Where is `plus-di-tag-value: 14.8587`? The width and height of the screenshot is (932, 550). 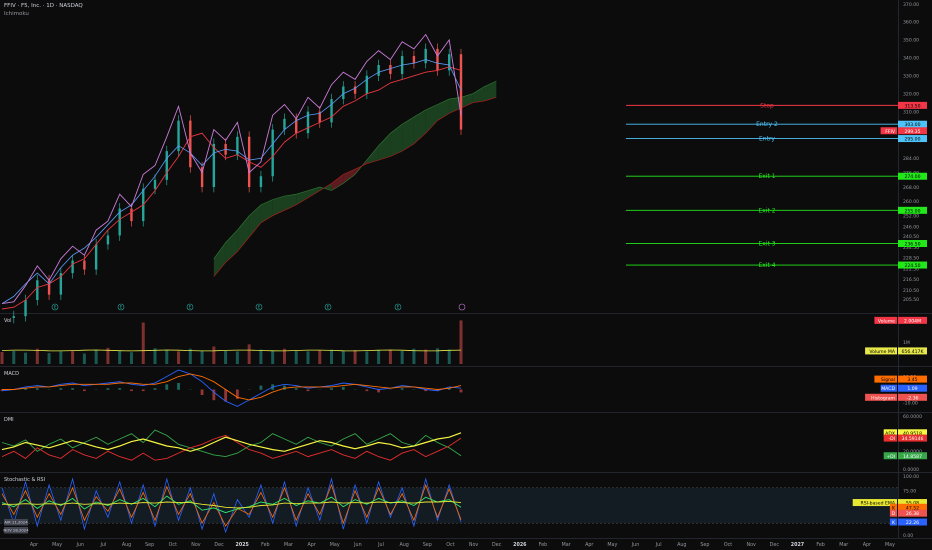
plus-di-tag-value: 14.8587 is located at coordinates (912, 457).